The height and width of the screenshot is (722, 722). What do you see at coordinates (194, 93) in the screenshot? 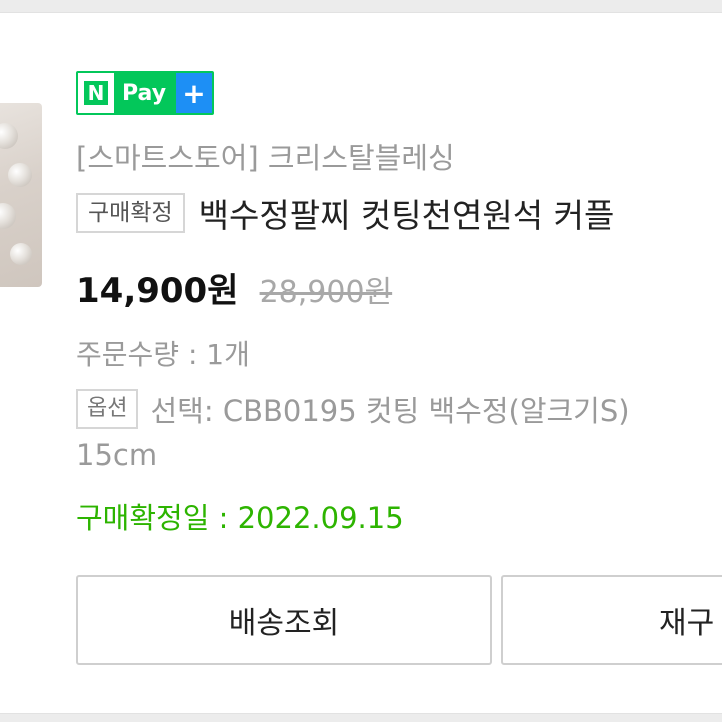
I see `plus-icon: +` at bounding box center [194, 93].